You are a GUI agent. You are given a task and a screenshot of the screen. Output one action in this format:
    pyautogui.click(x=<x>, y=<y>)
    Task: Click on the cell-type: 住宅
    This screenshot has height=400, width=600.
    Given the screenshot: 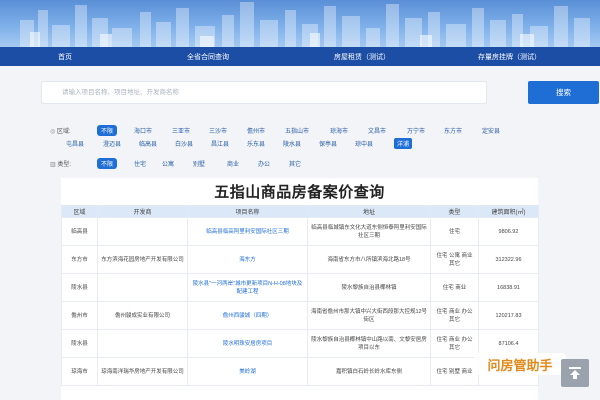 What is the action you would take?
    pyautogui.click(x=454, y=231)
    